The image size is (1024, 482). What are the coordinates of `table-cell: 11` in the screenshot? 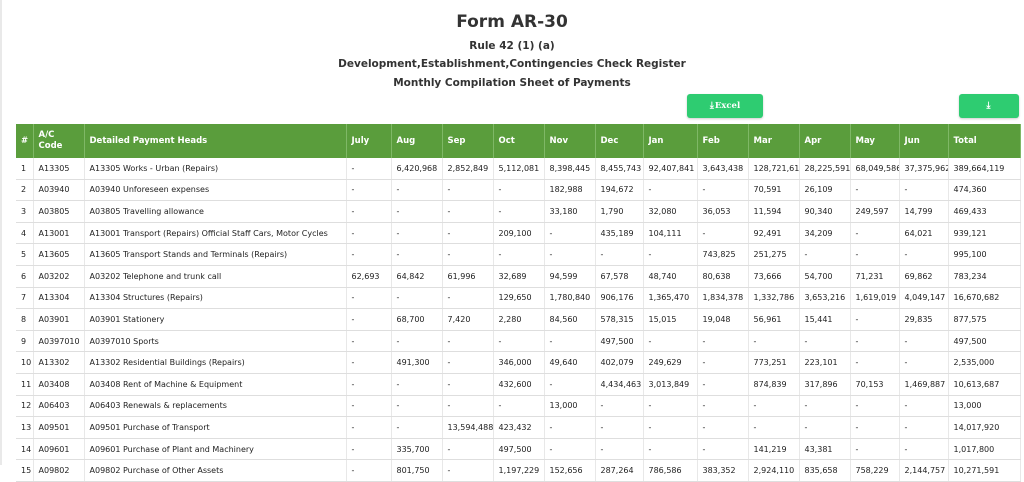 It's located at (25, 384).